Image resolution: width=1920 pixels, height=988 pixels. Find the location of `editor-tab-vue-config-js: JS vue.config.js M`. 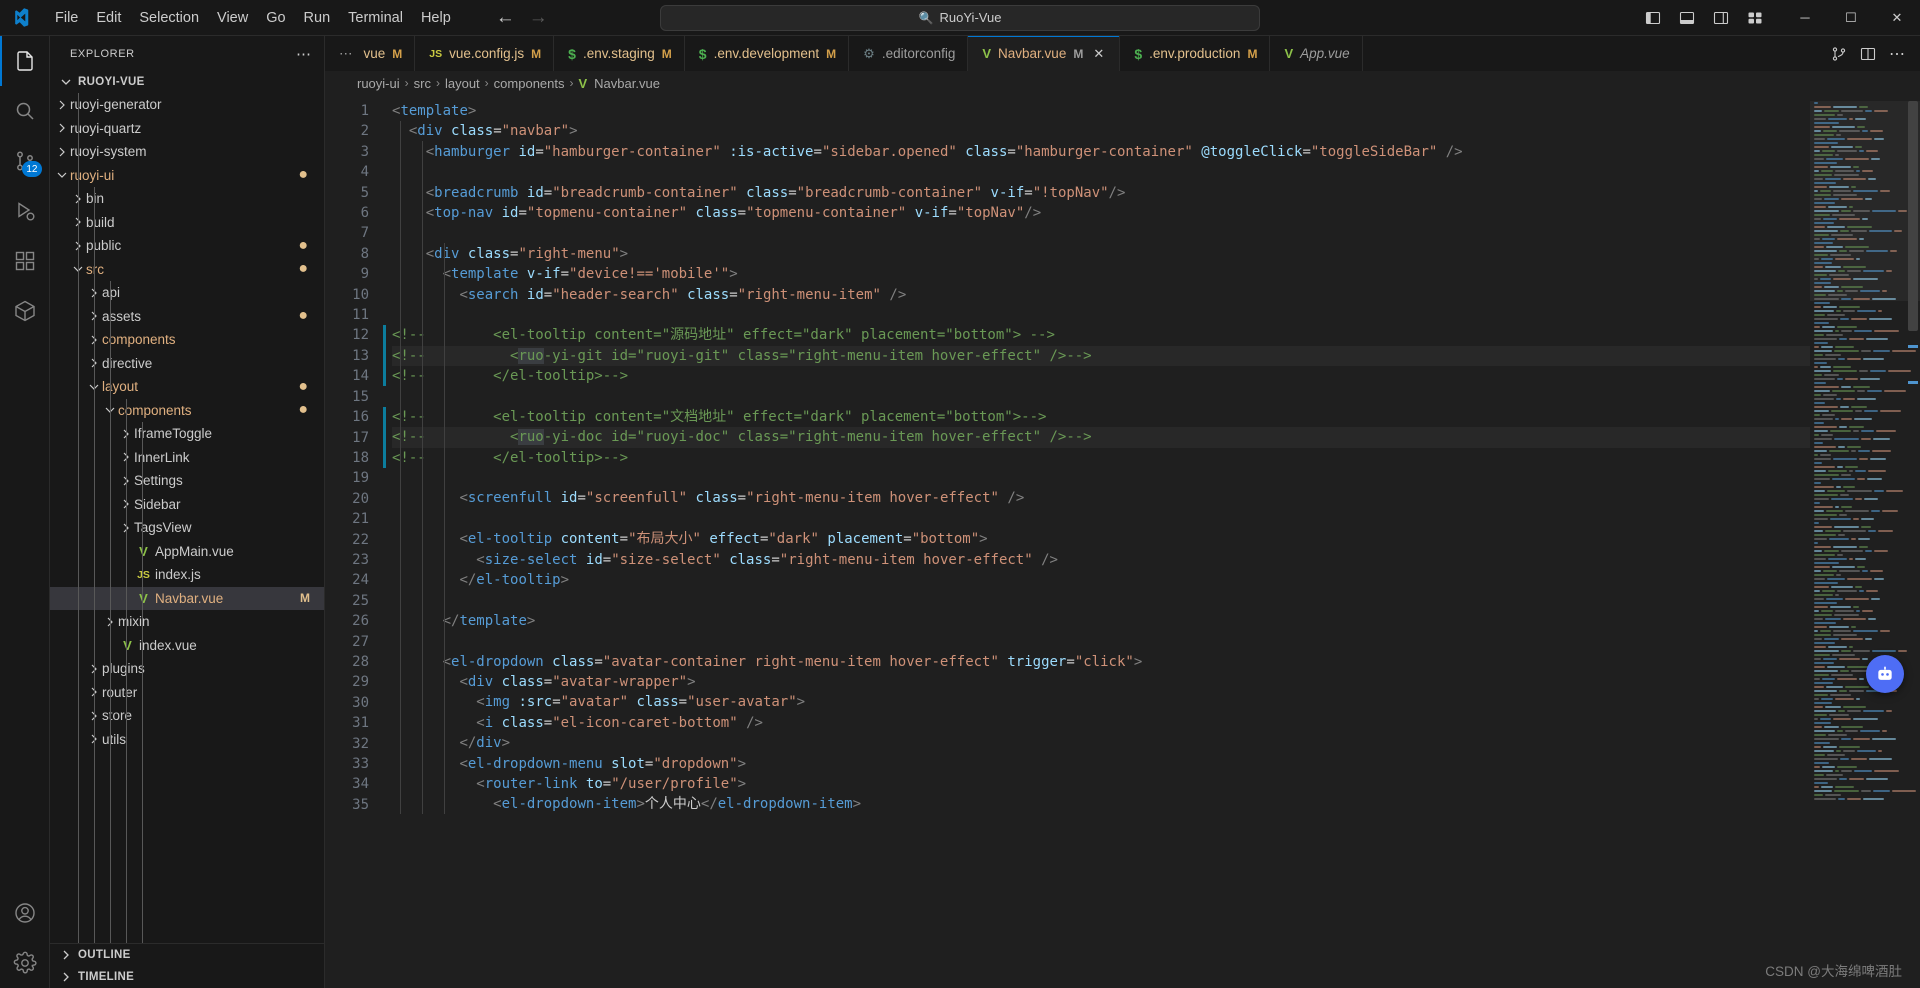

editor-tab-vue-config-js: JS vue.config.js M is located at coordinates (485, 53).